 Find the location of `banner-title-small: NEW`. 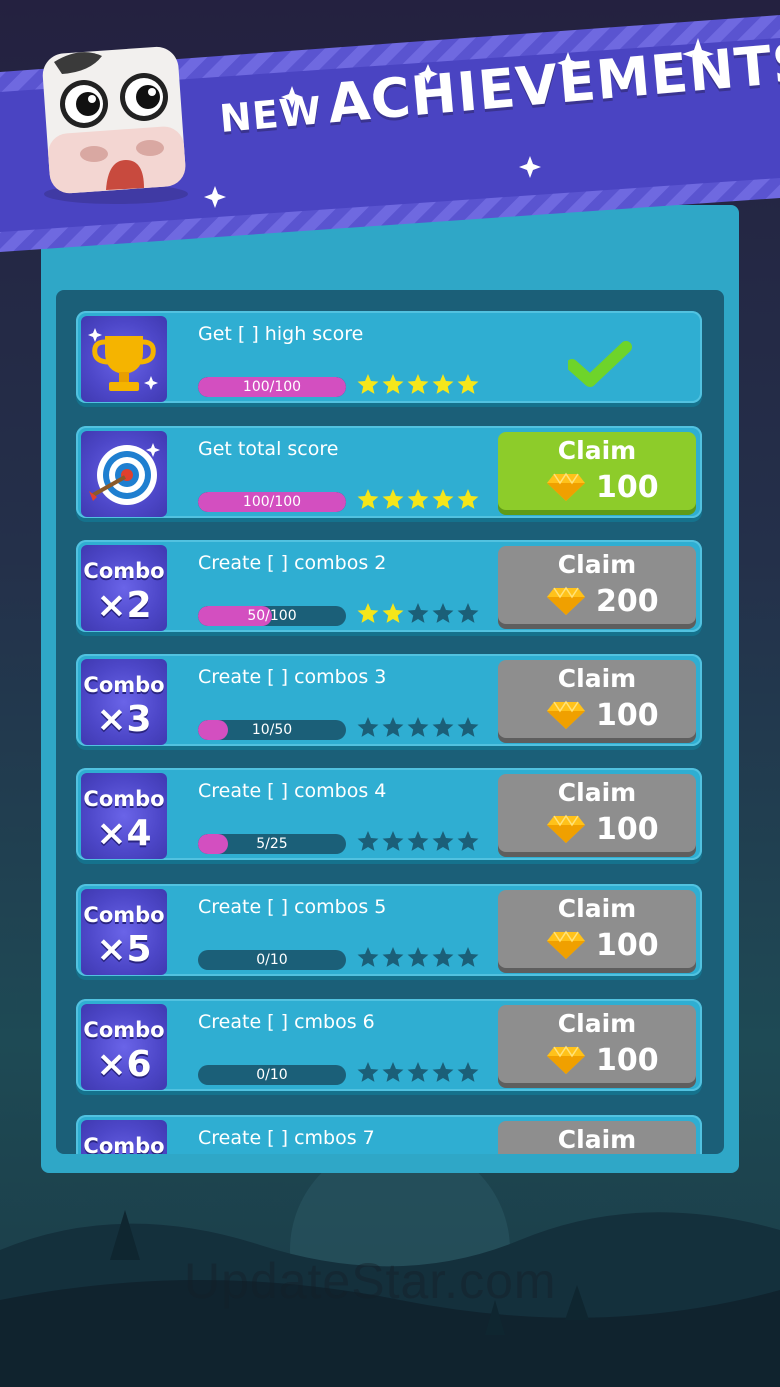

banner-title-small: NEW is located at coordinates (270, 115).